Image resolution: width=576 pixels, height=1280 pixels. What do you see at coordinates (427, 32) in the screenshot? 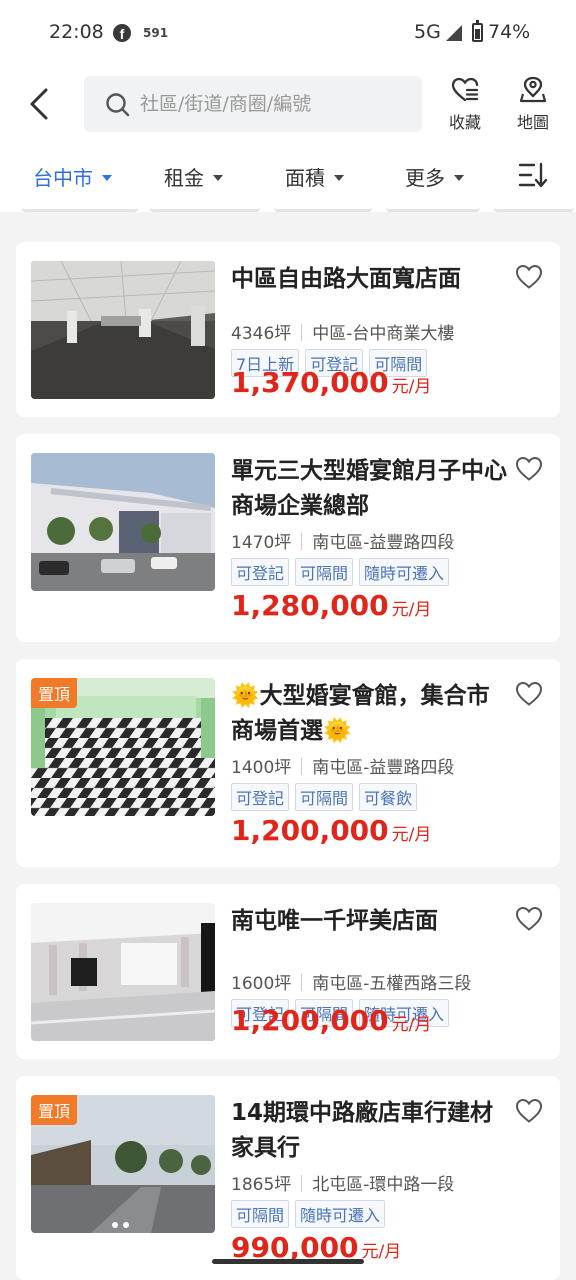
I see `network-type: 5G` at bounding box center [427, 32].